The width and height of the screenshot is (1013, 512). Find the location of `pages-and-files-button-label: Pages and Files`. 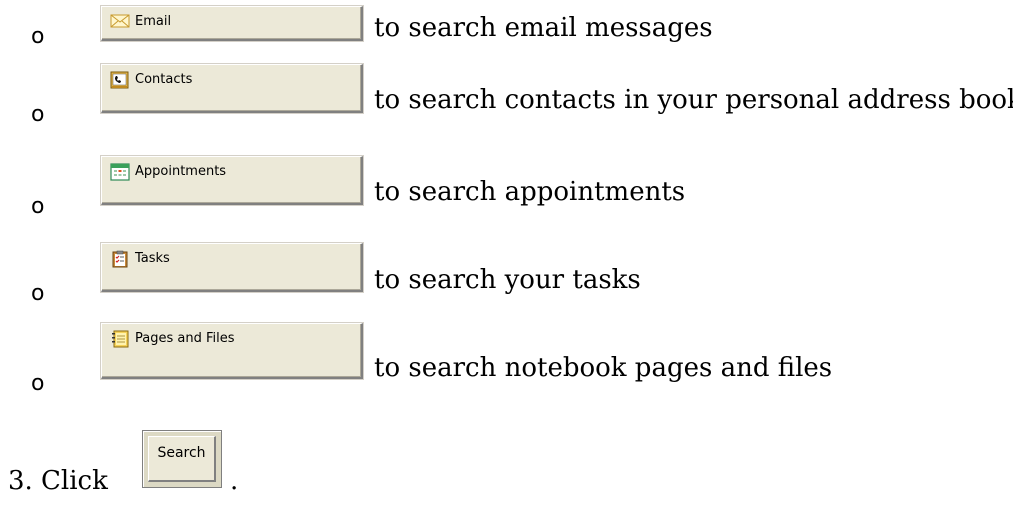

pages-and-files-button-label: Pages and Files is located at coordinates (185, 338).